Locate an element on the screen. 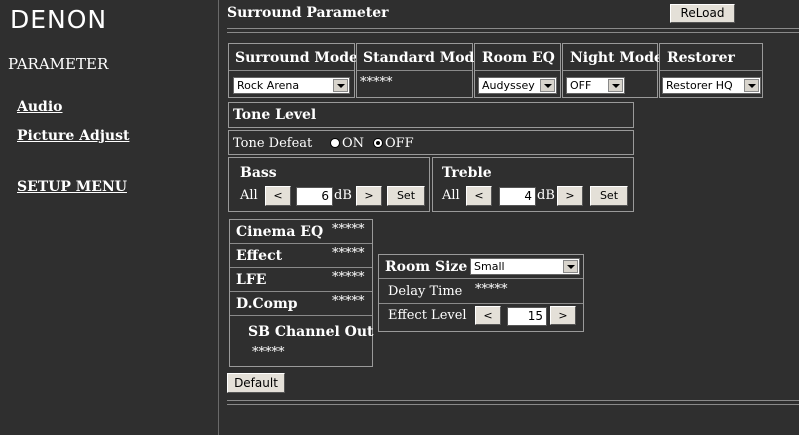 The width and height of the screenshot is (799, 435). effect-value: ***** is located at coordinates (348, 253).